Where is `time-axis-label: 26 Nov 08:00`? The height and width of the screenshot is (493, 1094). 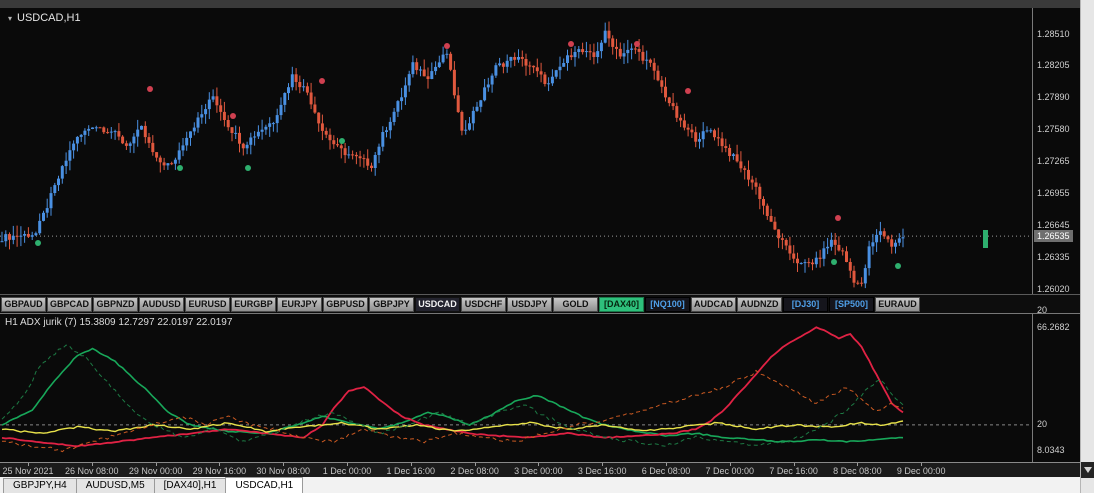
time-axis-label: 26 Nov 08:00 is located at coordinates (92, 471).